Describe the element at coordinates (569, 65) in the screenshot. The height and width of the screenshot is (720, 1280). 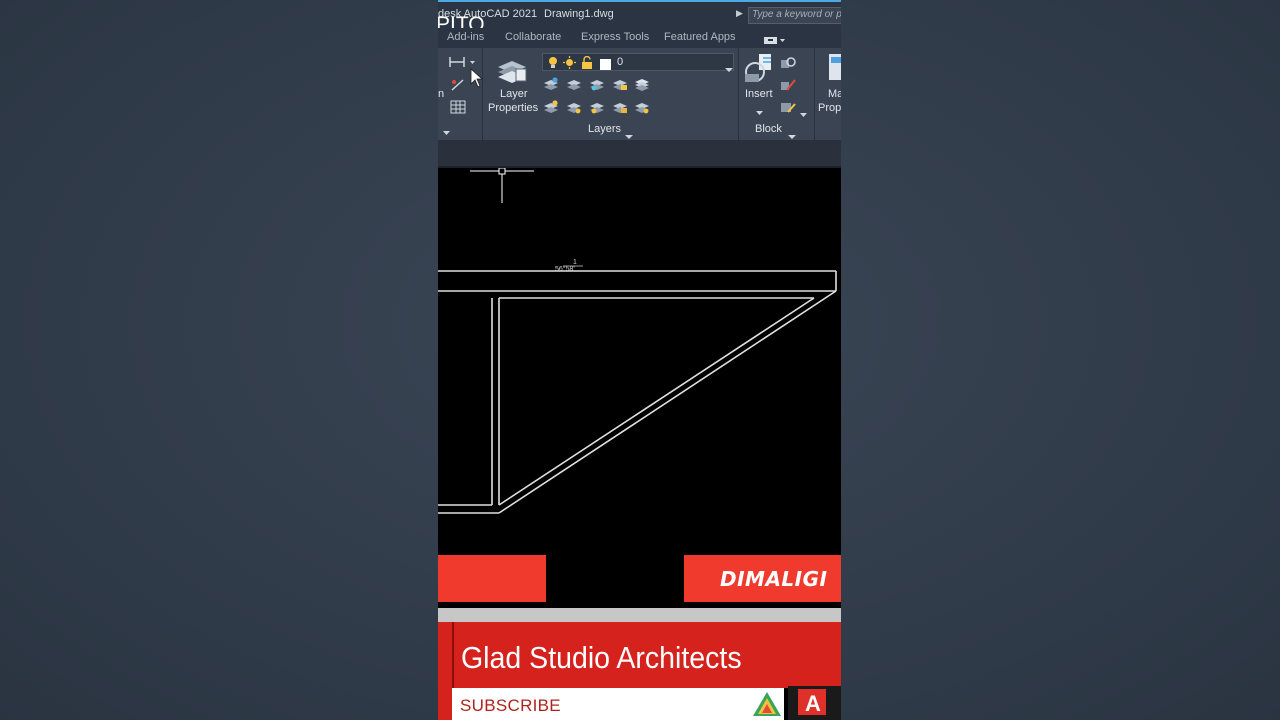
I see `sun-icon` at that location.